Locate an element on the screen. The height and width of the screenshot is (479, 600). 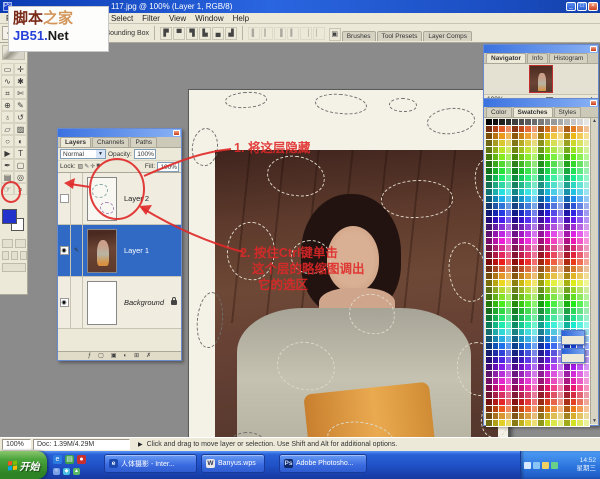
minimize-button: _ is located at coordinates (571, 6).